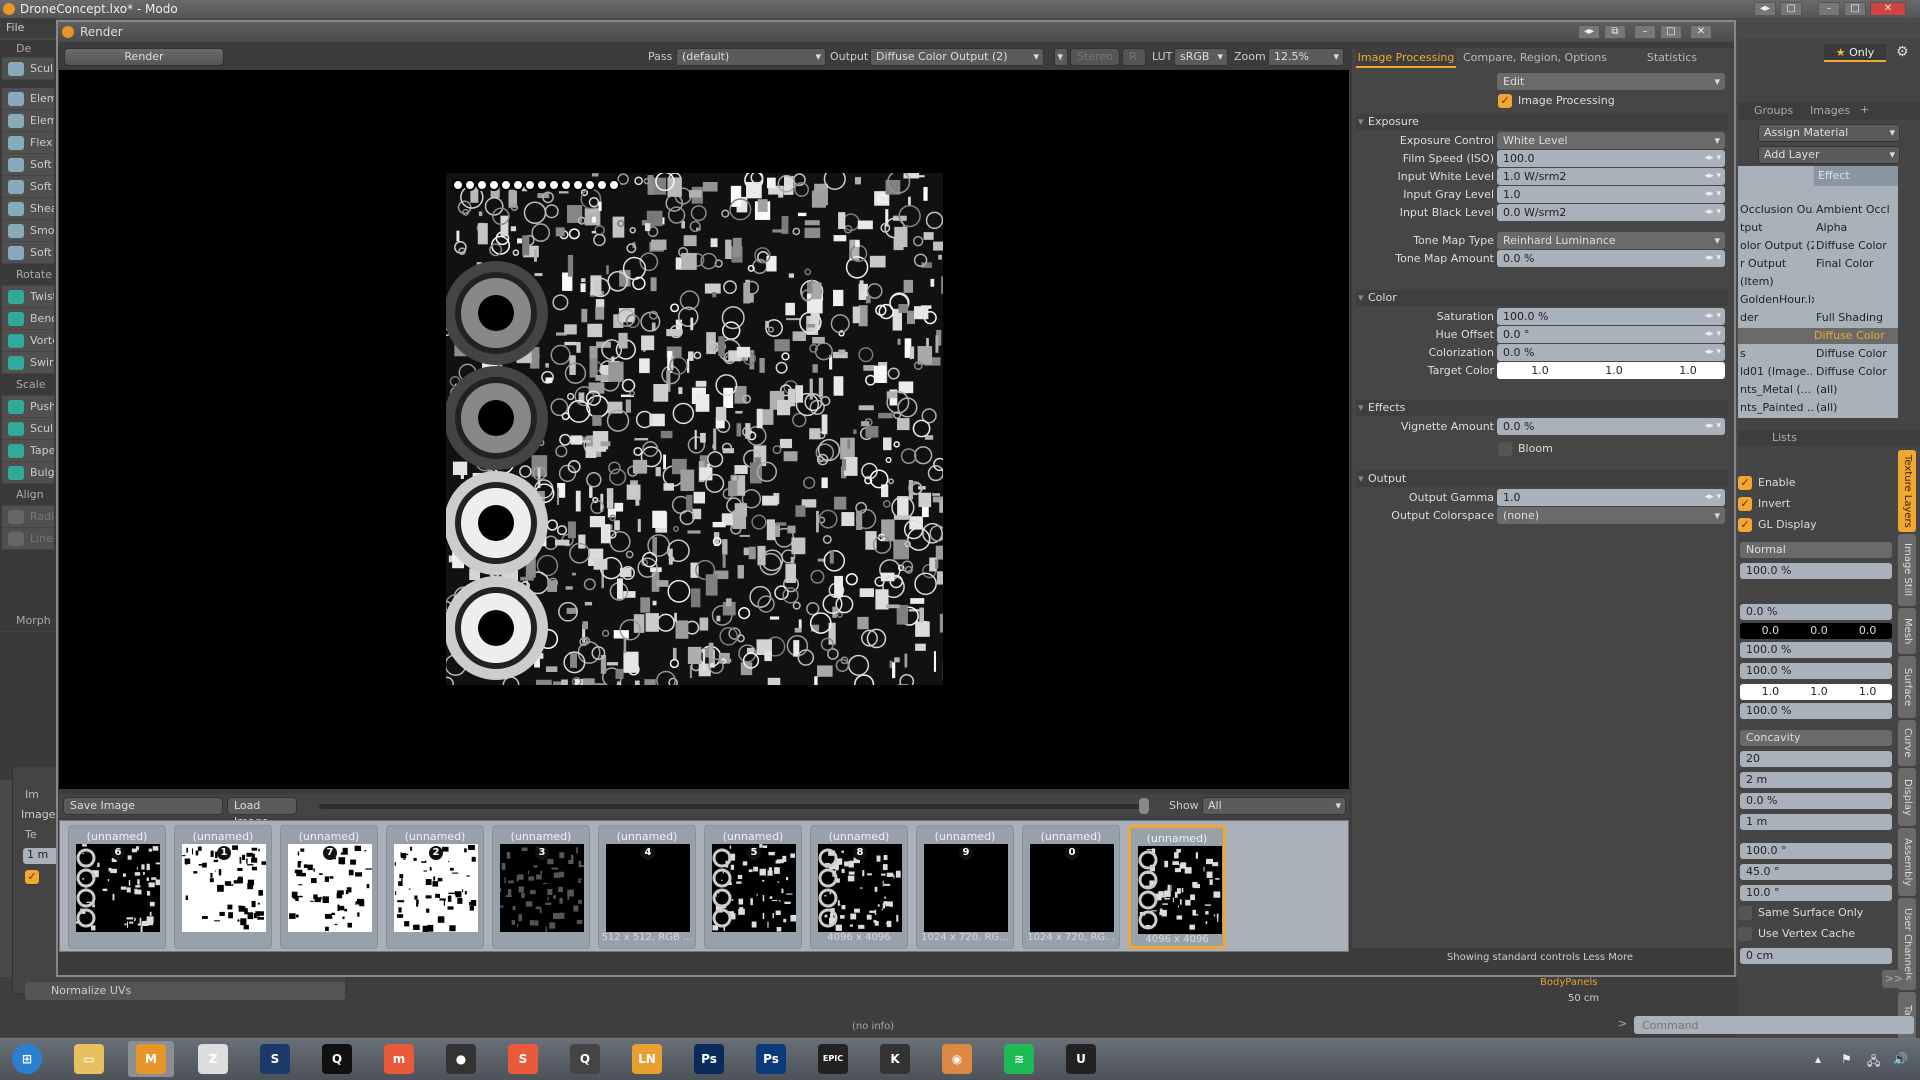  What do you see at coordinates (1144, 806) in the screenshot?
I see `slider-handle` at bounding box center [1144, 806].